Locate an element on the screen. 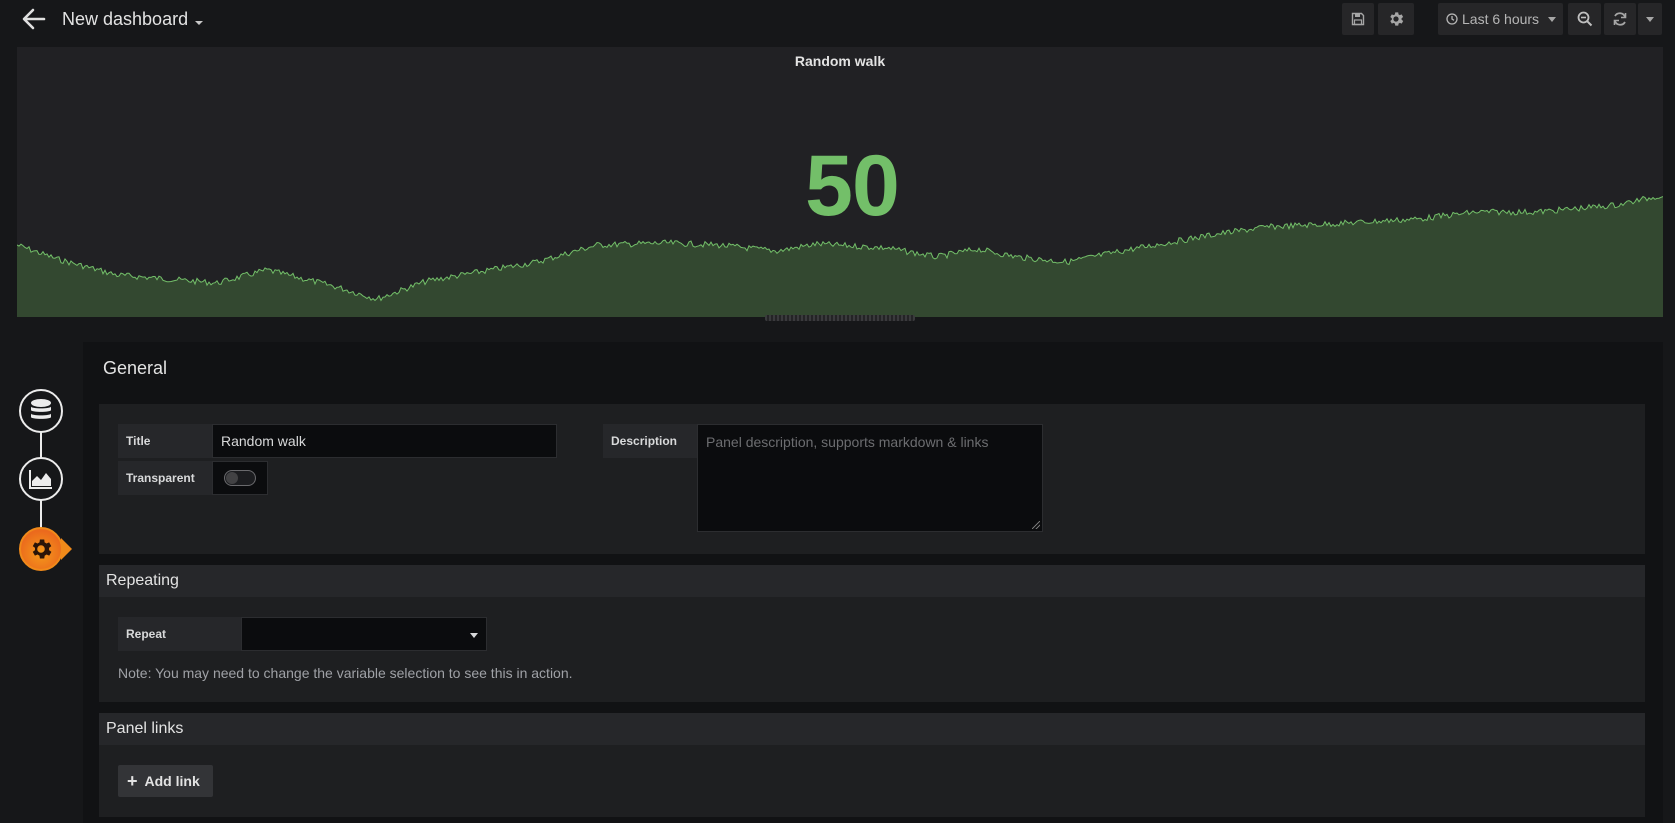 This screenshot has width=1675, height=823. repeating-heading: Repeating is located at coordinates (142, 580).